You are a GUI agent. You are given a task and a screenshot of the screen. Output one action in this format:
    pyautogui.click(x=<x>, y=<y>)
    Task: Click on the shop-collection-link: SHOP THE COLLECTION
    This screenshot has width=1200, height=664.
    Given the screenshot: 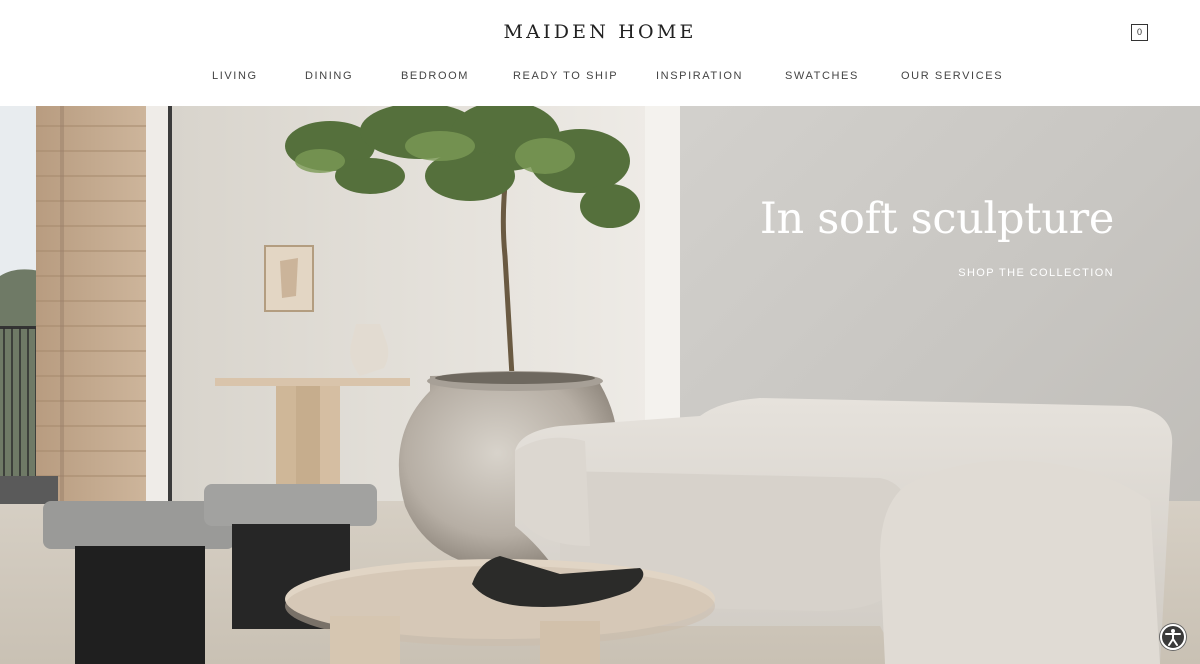 What is the action you would take?
    pyautogui.click(x=1036, y=273)
    